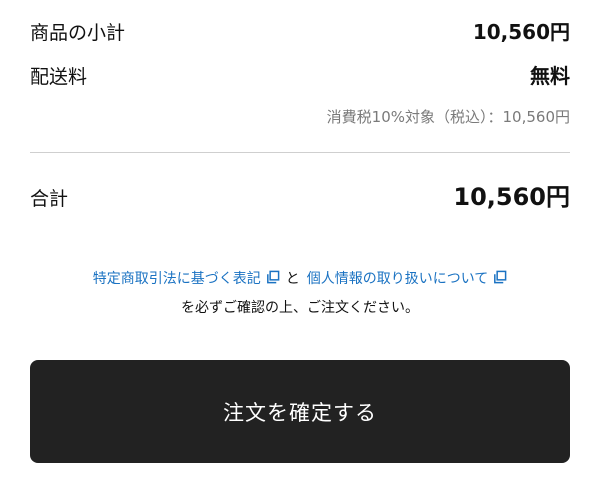  Describe the element at coordinates (521, 32) in the screenshot. I see `subtotal-value: 10,560円` at that location.